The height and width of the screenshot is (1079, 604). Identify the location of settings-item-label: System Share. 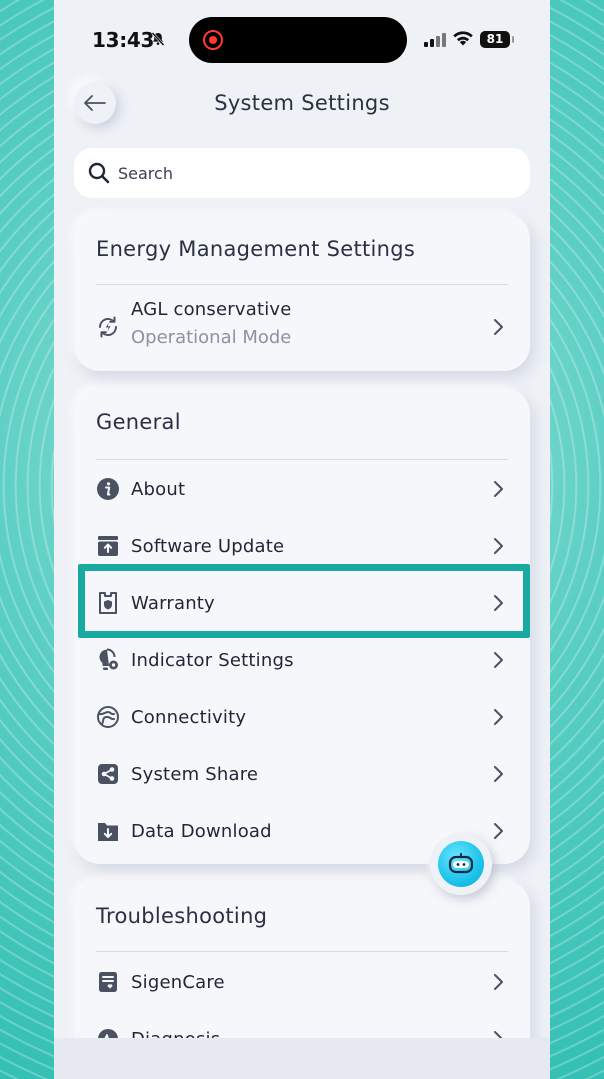
(195, 774).